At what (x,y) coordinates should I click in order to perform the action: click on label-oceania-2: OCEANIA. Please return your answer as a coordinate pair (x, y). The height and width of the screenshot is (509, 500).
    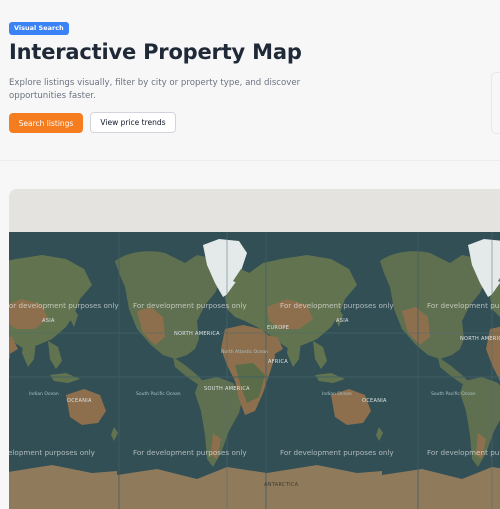
    Looking at the image, I should click on (374, 401).